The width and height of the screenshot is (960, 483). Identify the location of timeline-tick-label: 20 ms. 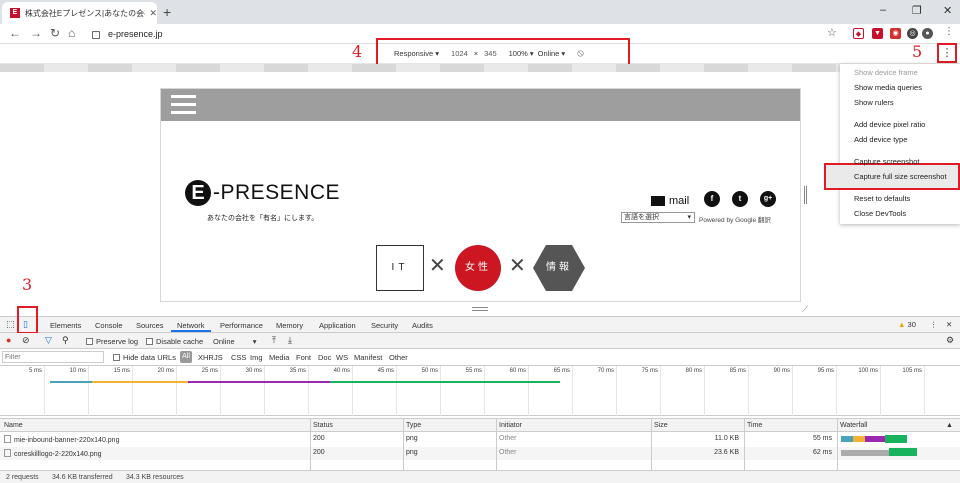
(165, 371).